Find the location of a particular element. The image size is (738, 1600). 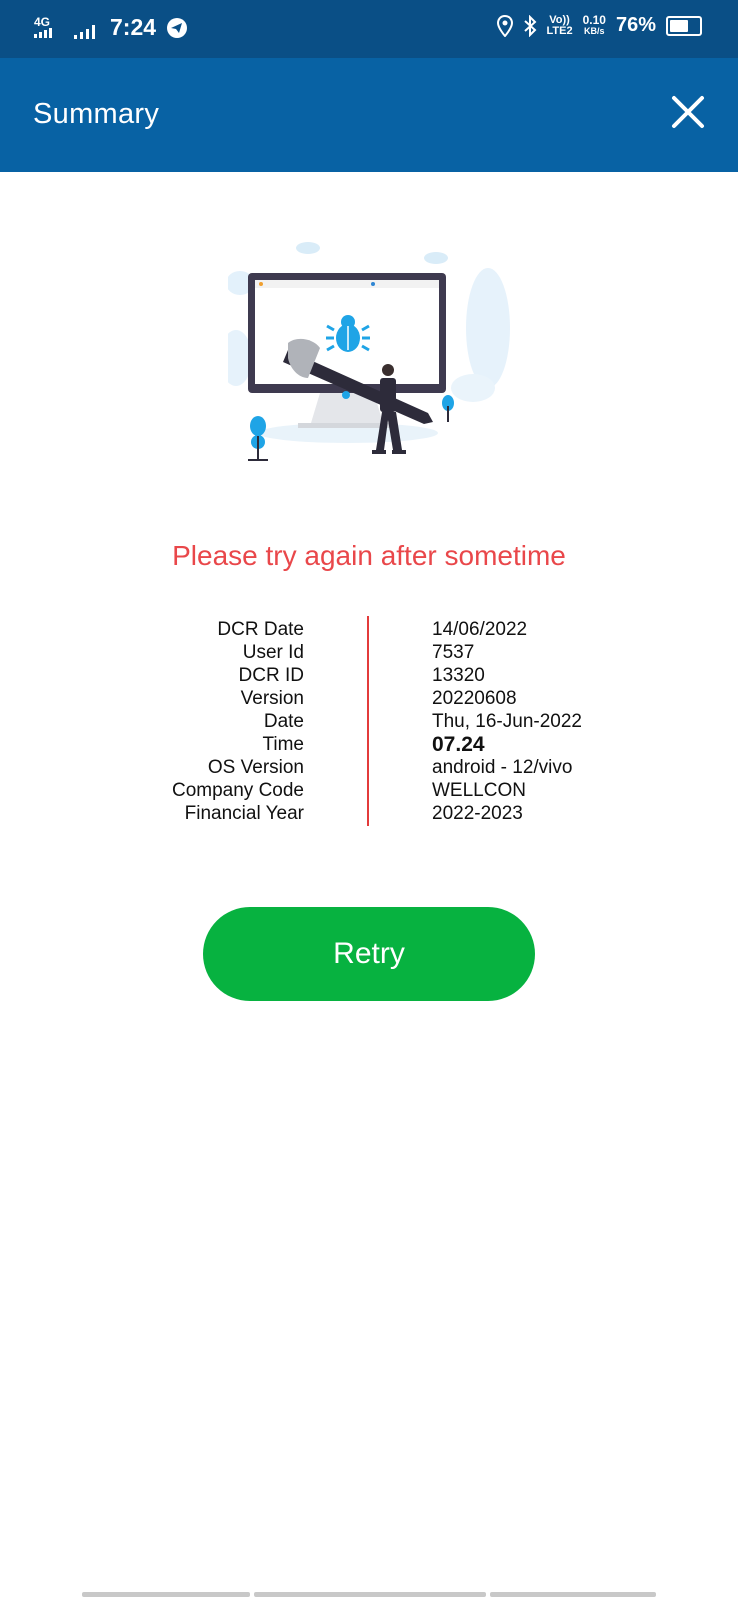

close-button is located at coordinates (688, 112).